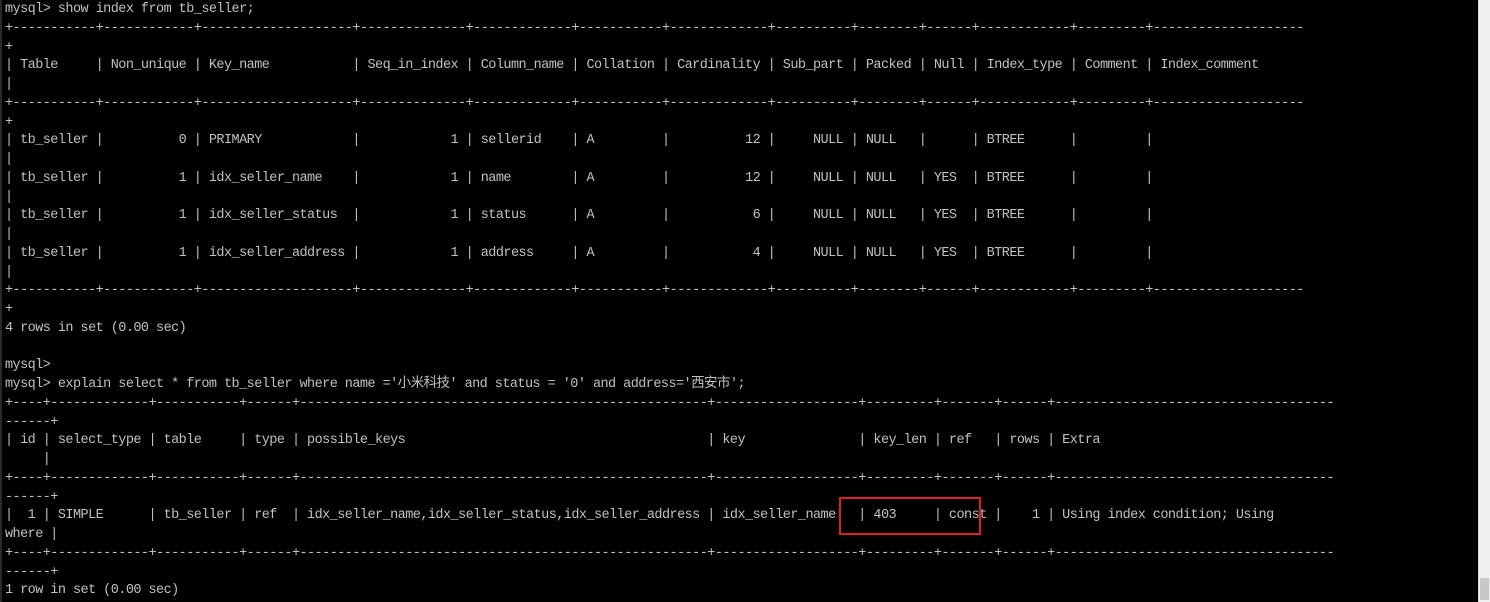  I want to click on terminal-line: where |, so click(31, 534).